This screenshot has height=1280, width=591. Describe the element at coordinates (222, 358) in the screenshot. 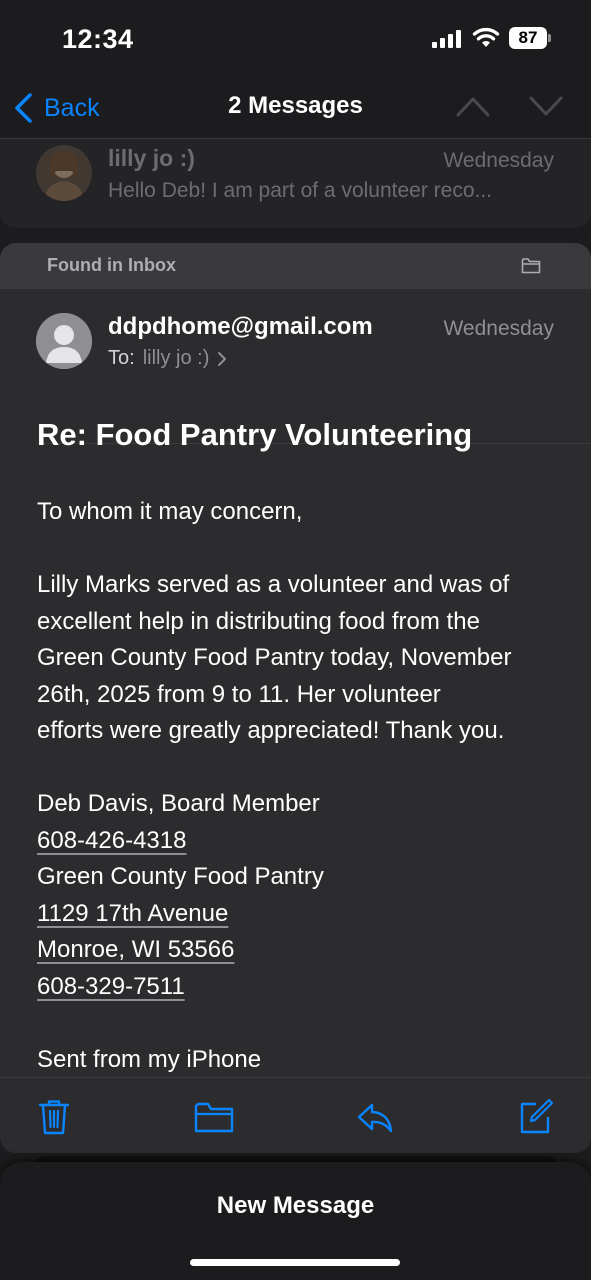

I see `chevron-right-icon` at that location.